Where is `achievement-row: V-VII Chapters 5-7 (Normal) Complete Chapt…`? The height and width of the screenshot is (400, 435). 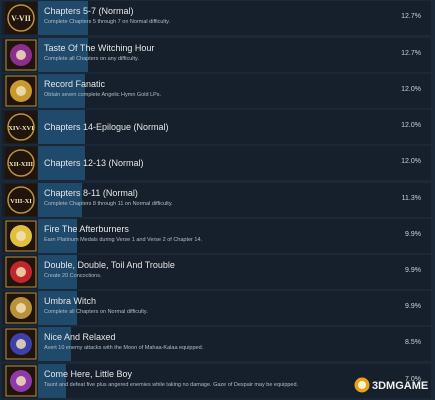
achievement-row: V-VII Chapters 5-7 (Normal) Complete Chapt… is located at coordinates (216, 18).